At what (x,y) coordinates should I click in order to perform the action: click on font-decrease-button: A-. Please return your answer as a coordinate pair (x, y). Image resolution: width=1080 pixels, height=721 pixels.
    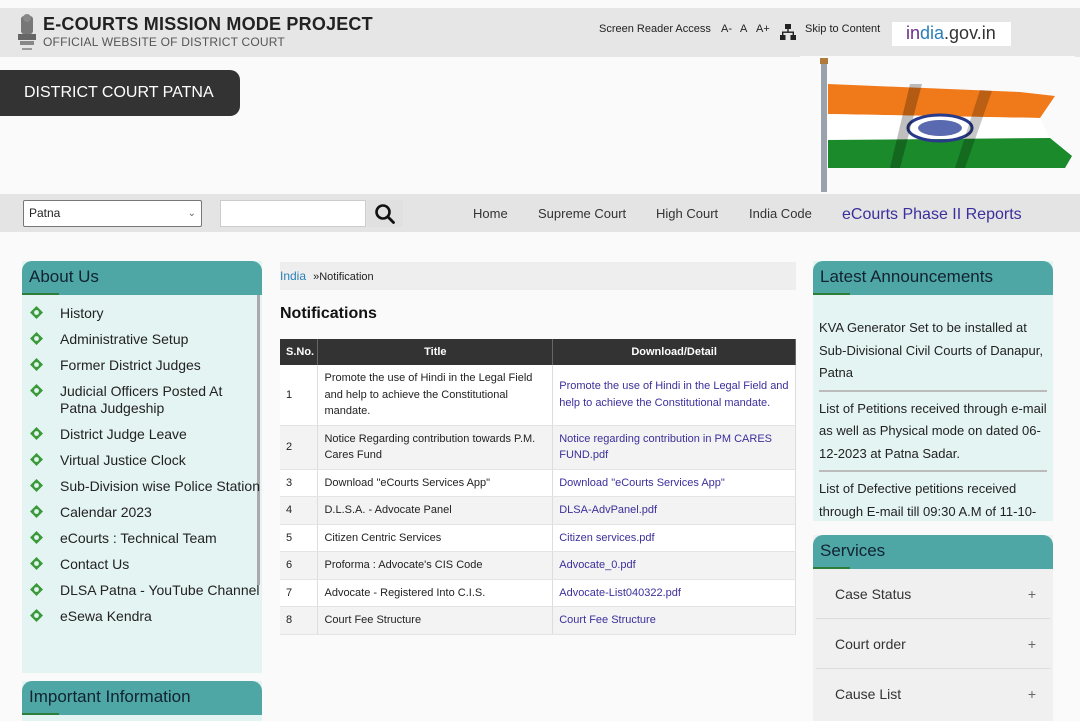
    Looking at the image, I should click on (726, 29).